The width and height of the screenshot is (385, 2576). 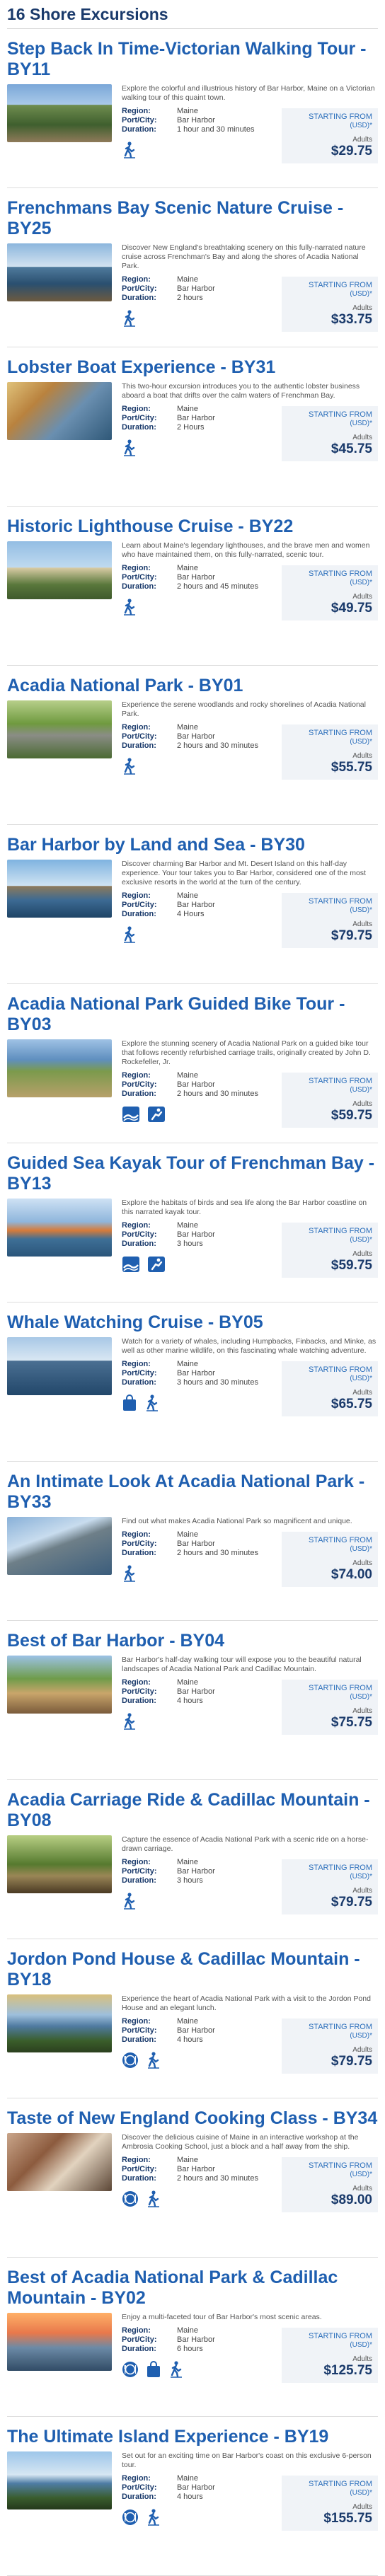 What do you see at coordinates (139, 2487) in the screenshot?
I see `port-label: Port/City:` at bounding box center [139, 2487].